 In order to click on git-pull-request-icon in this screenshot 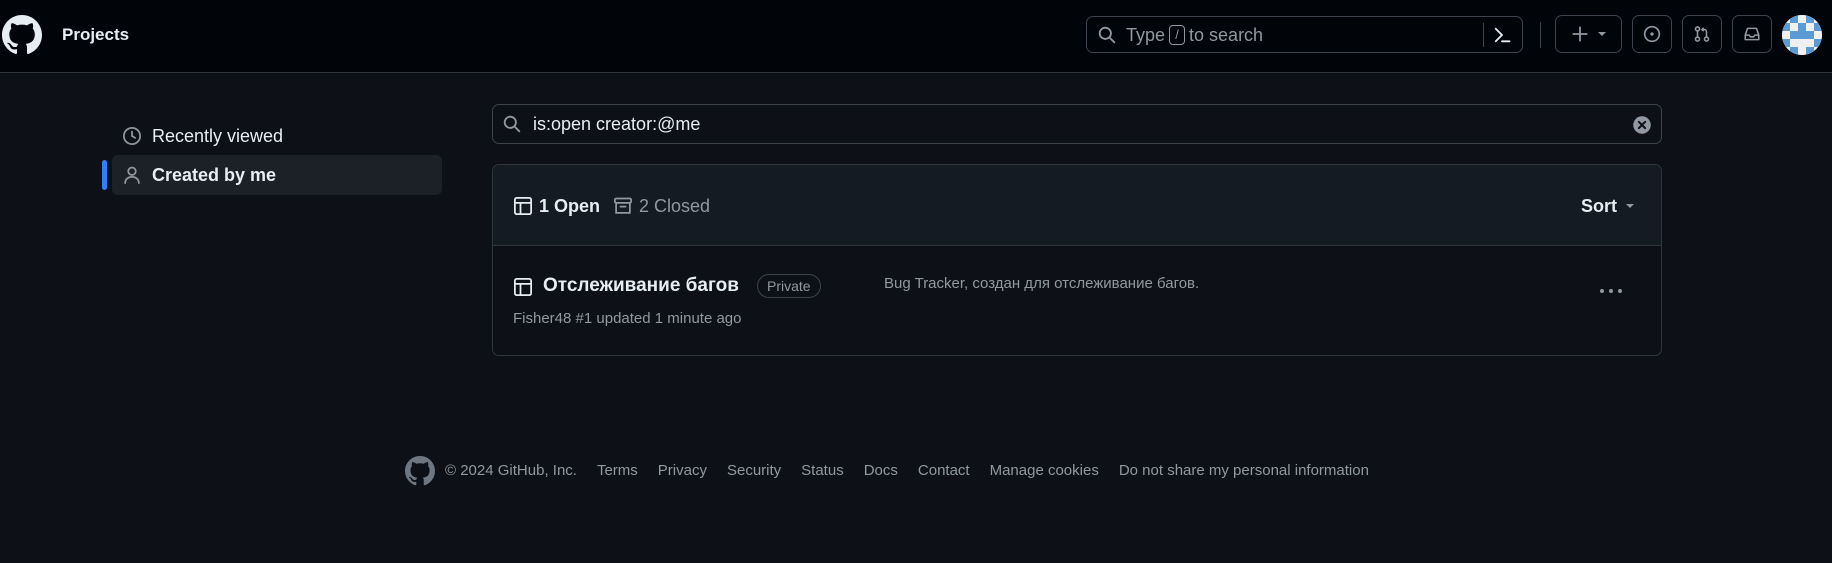, I will do `click(1702, 34)`.